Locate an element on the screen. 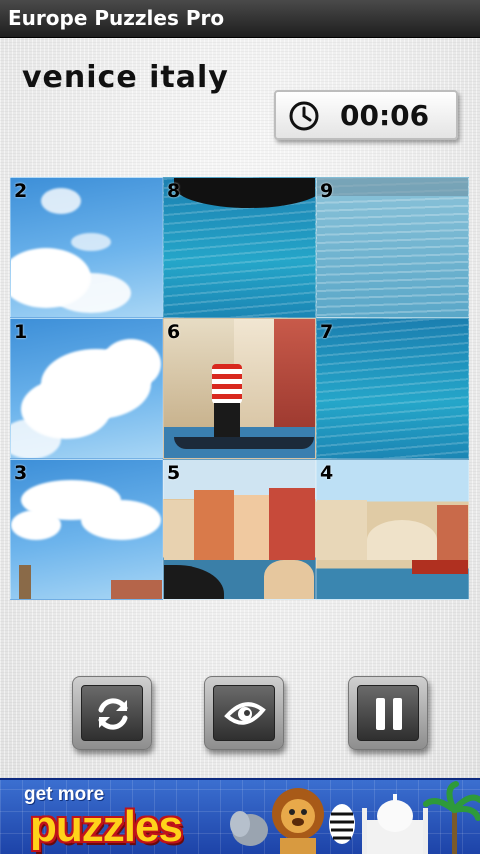  ad-illustration is located at coordinates (355, 817).